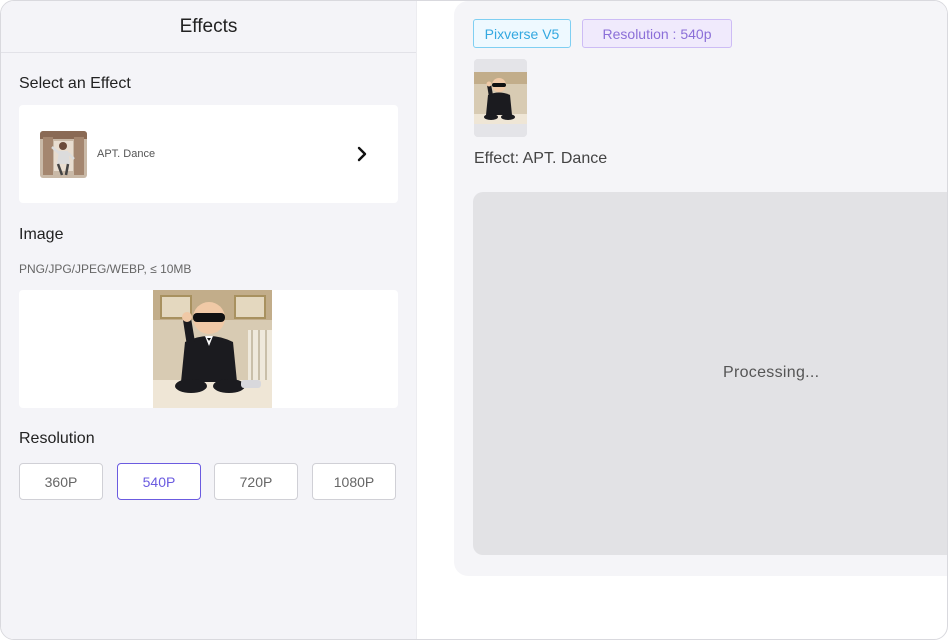 The width and height of the screenshot is (948, 640). I want to click on chevron-right-icon, so click(362, 154).